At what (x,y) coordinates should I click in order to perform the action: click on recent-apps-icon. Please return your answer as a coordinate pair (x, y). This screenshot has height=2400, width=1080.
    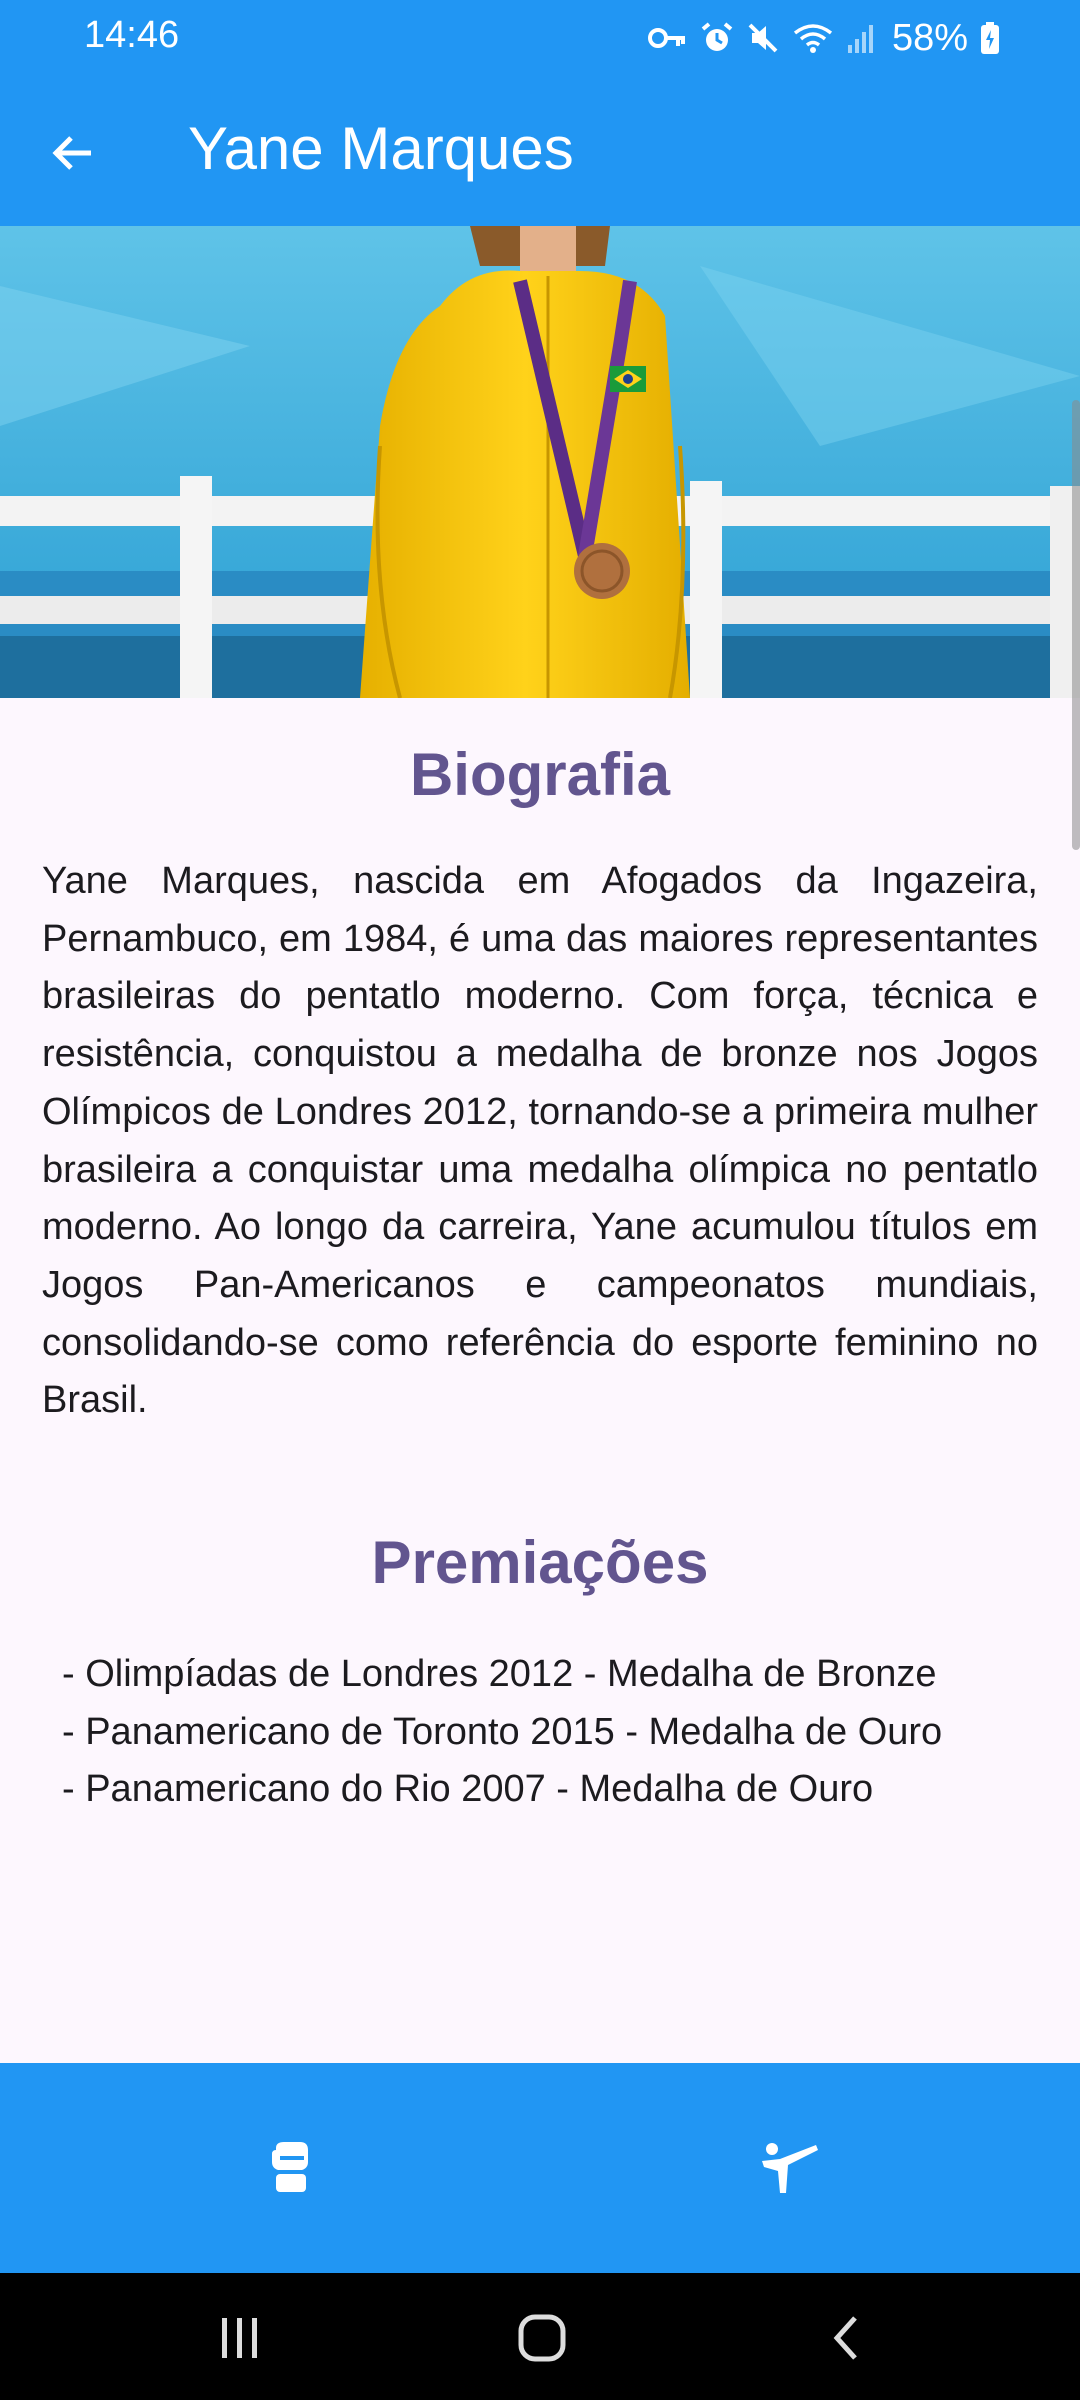
    Looking at the image, I should click on (239, 2338).